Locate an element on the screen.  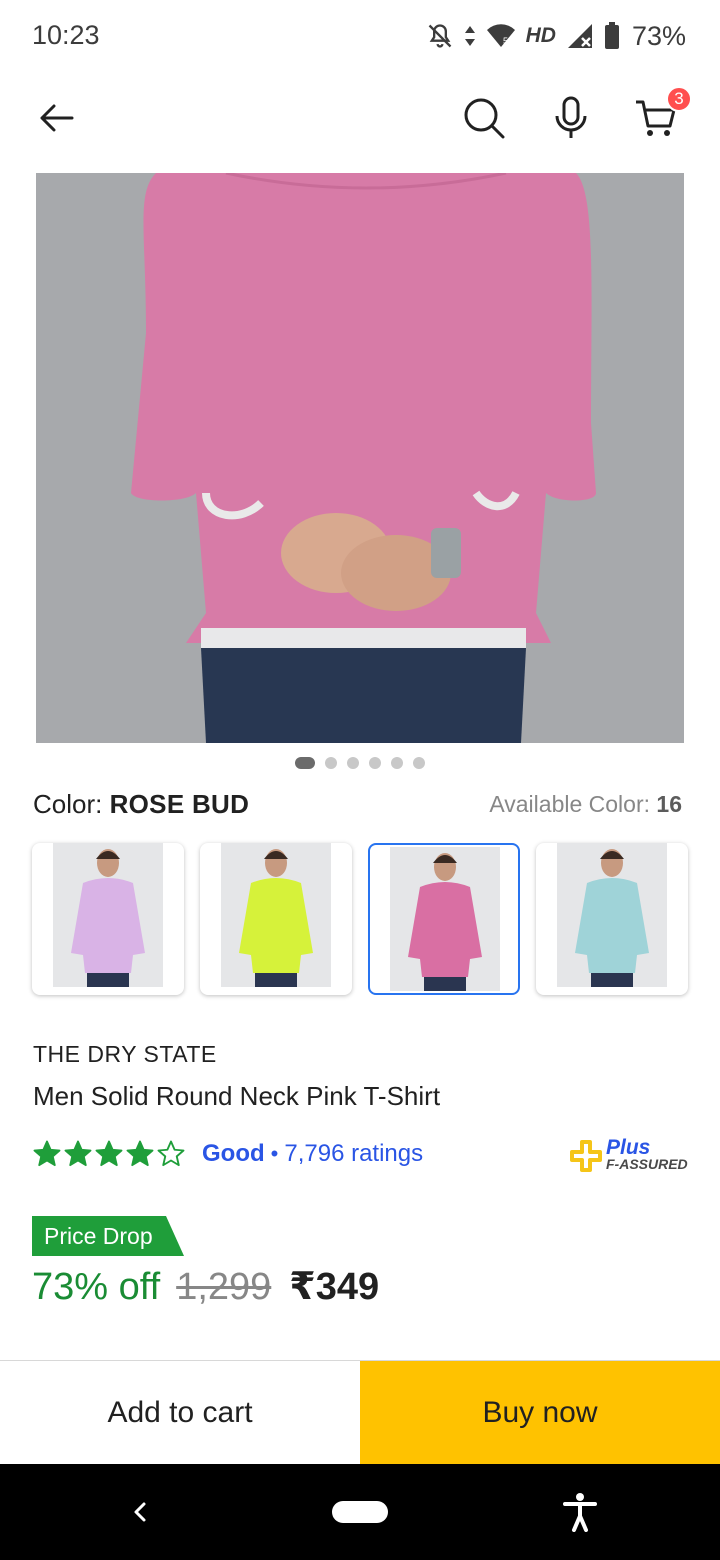
discount-percent: 73% off is located at coordinates (96, 1287).